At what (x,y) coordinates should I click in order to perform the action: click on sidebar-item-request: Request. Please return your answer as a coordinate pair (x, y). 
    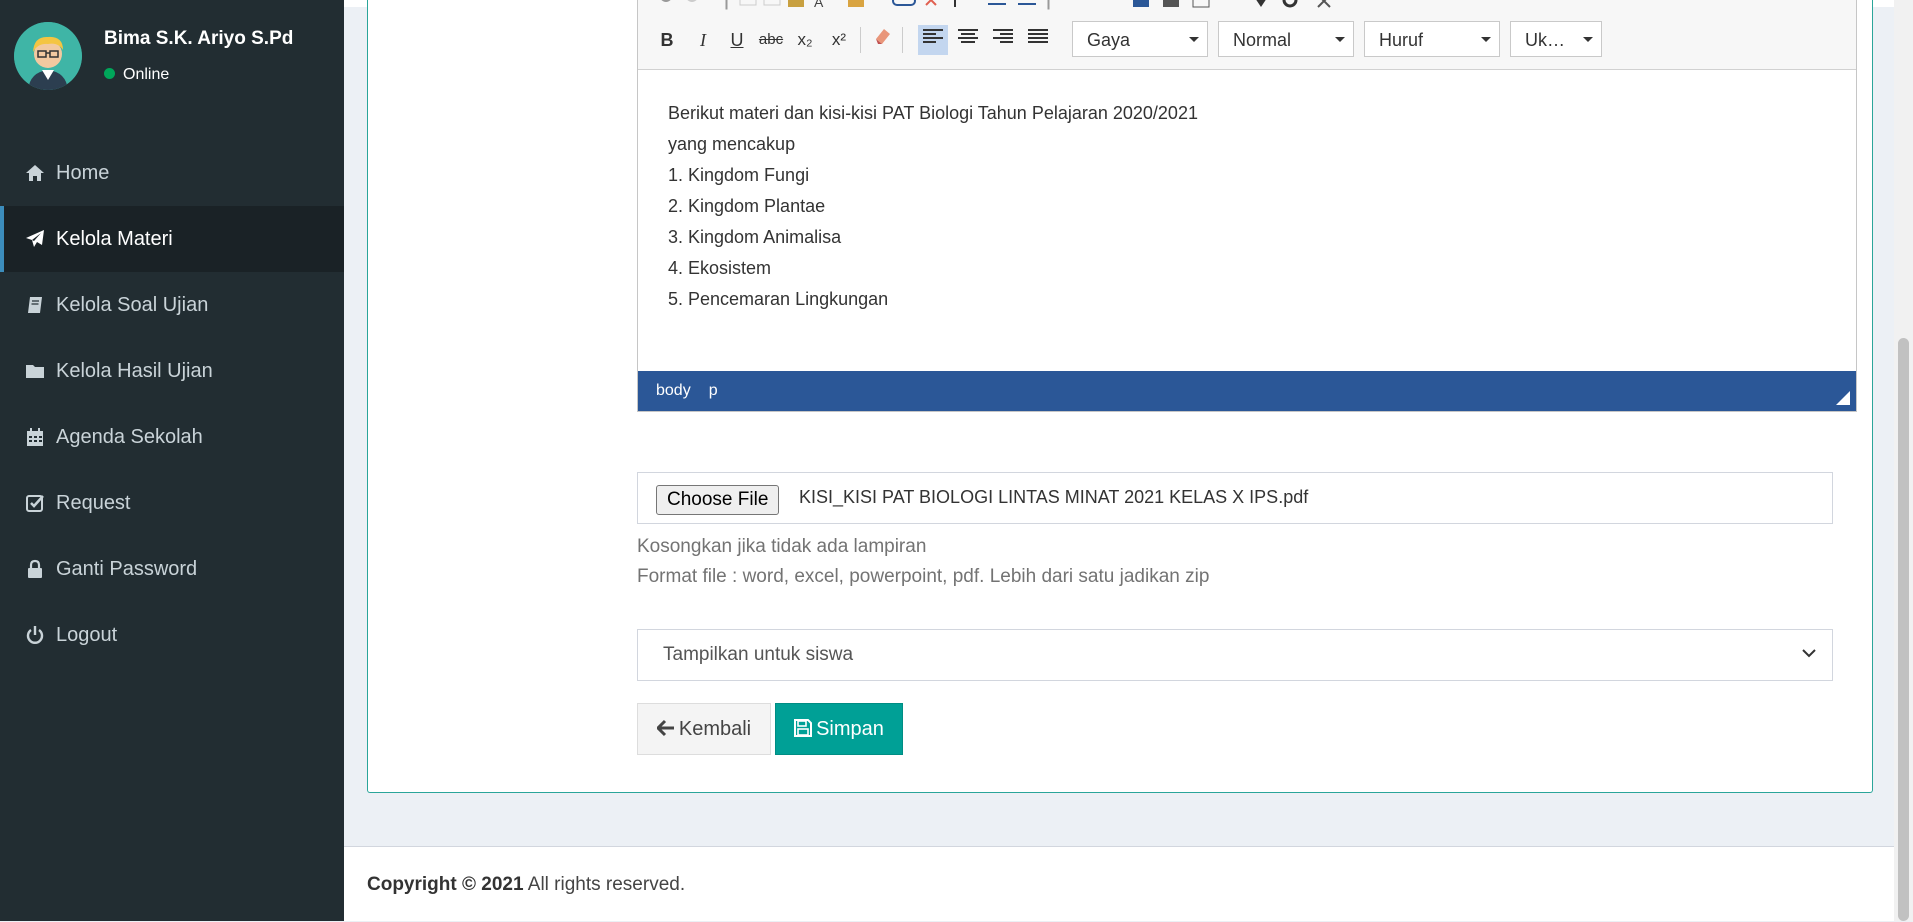
    Looking at the image, I should click on (172, 503).